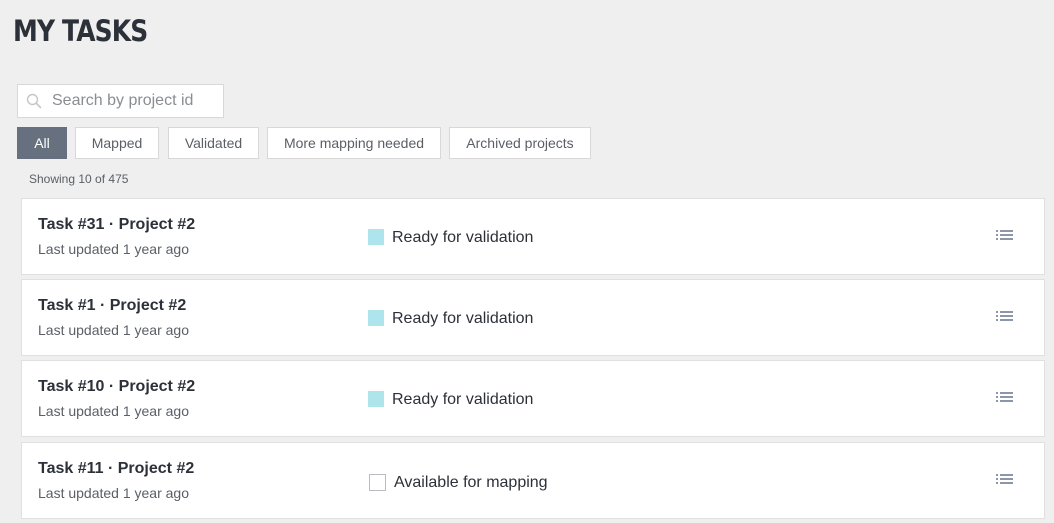 The height and width of the screenshot is (523, 1054). What do you see at coordinates (117, 143) in the screenshot?
I see `filter-mapped-button: Mapped` at bounding box center [117, 143].